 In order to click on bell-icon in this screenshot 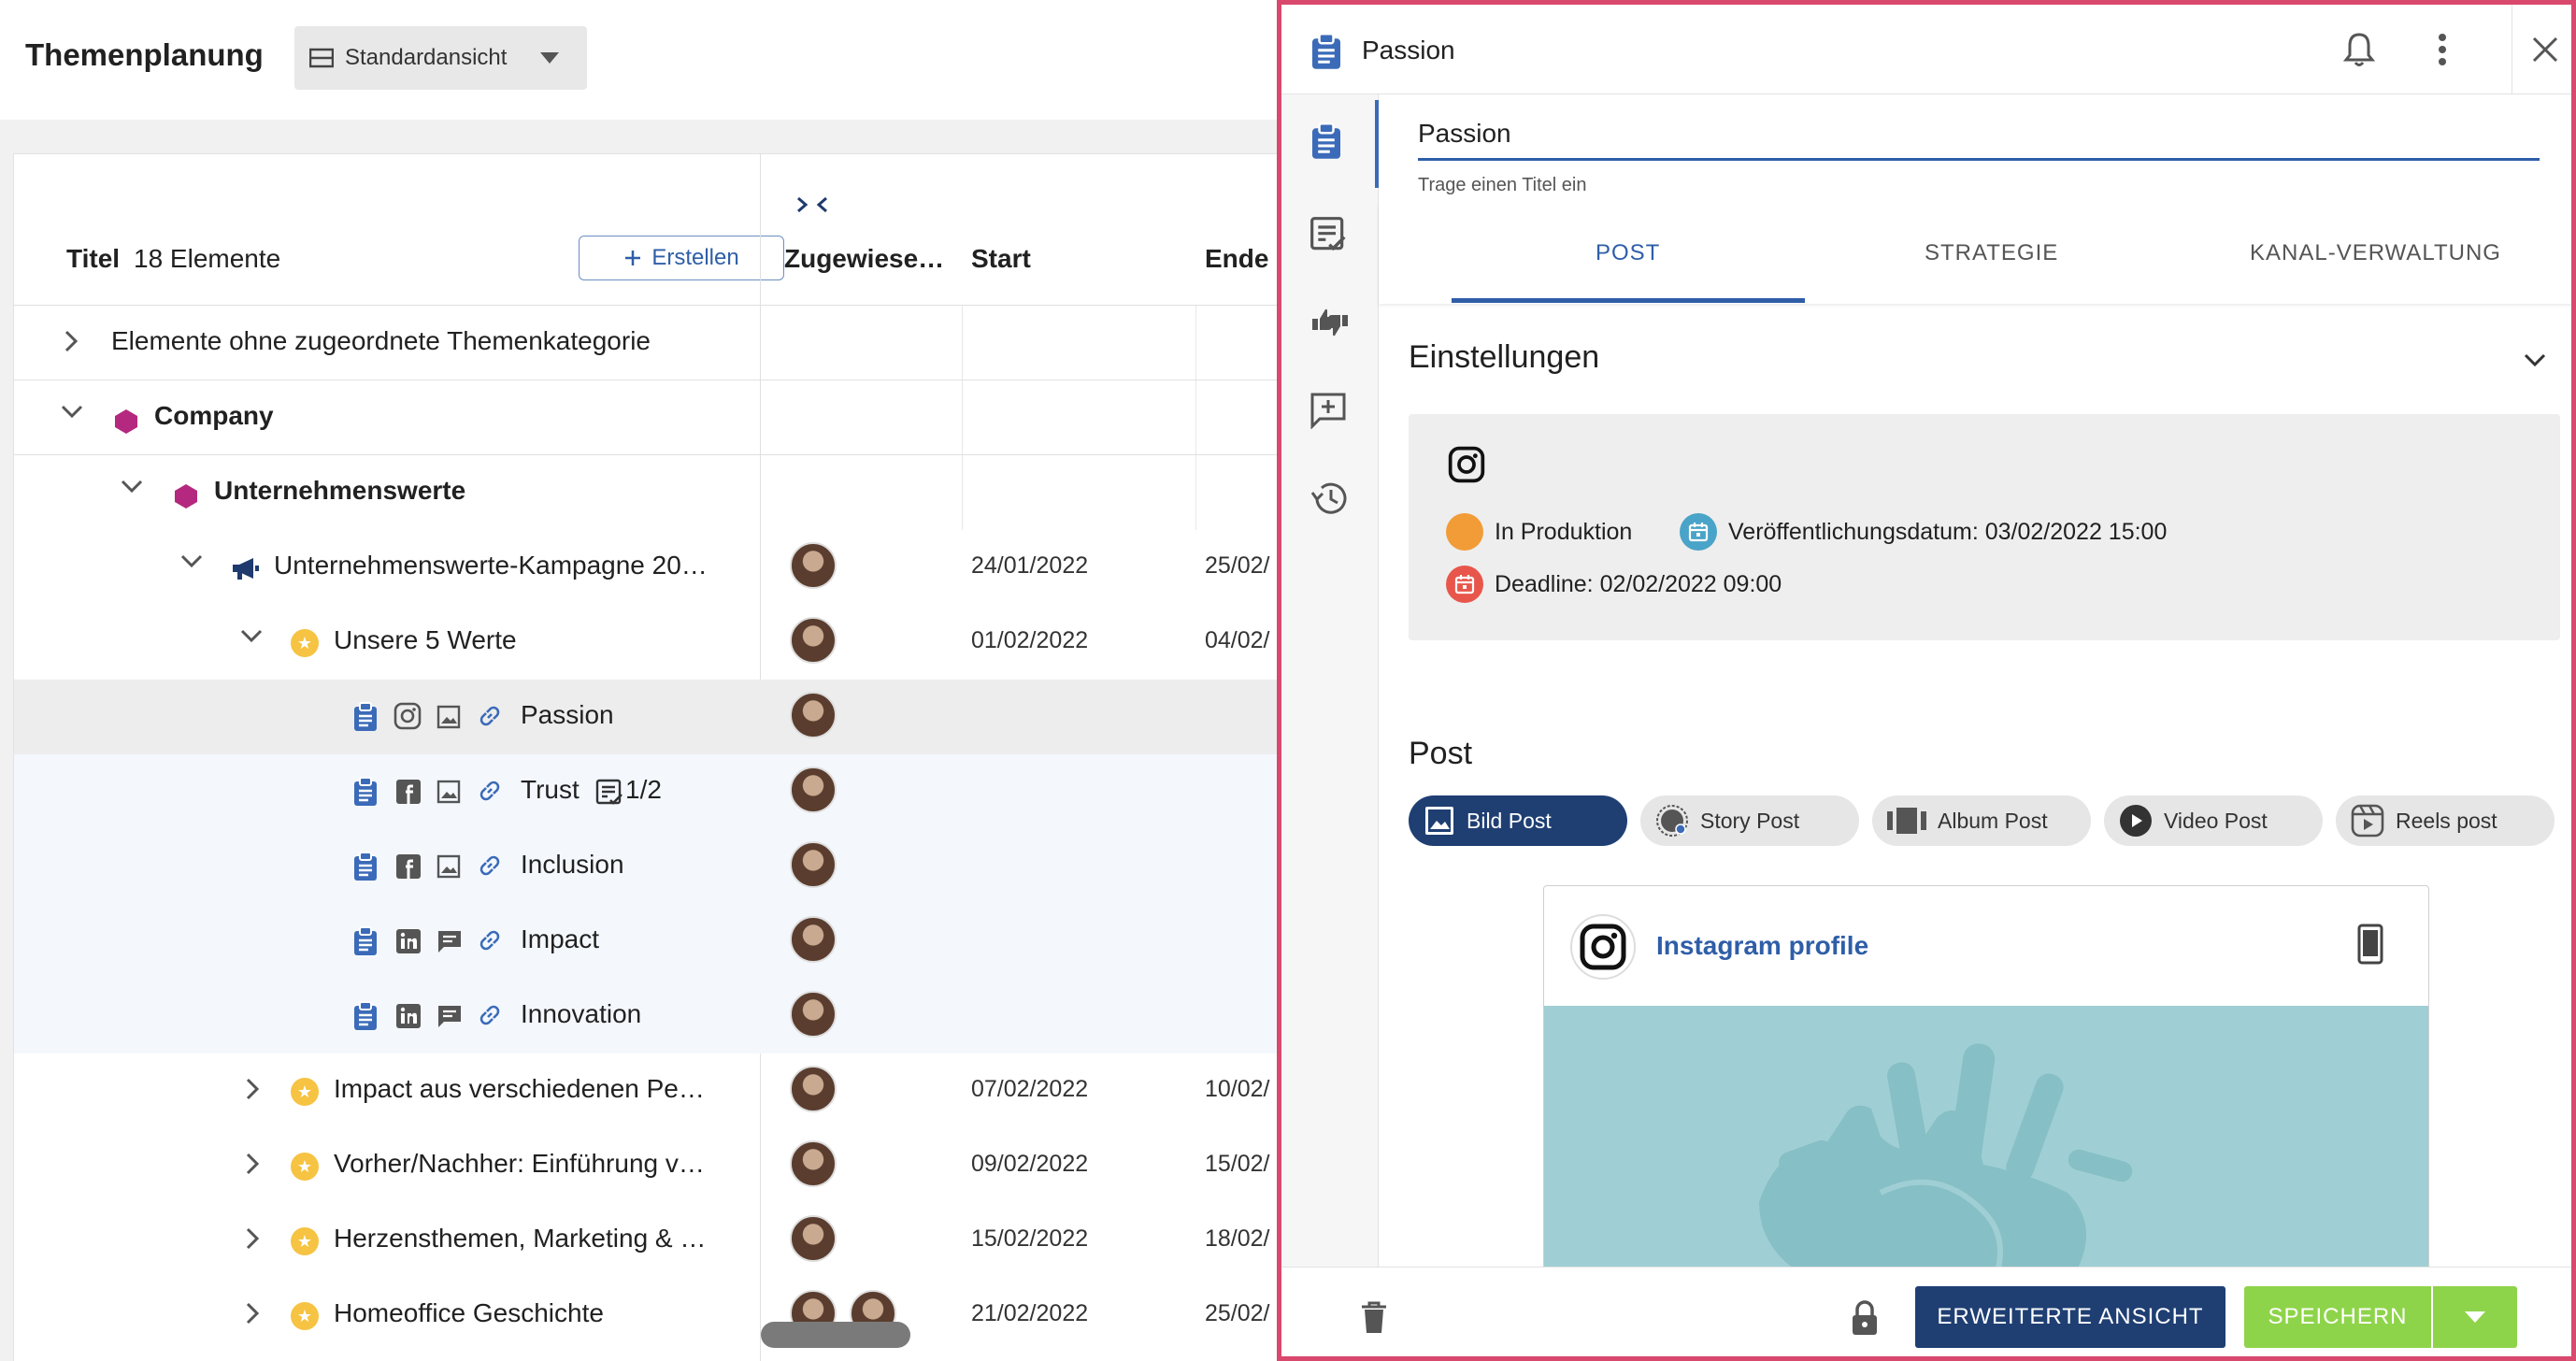, I will do `click(2359, 50)`.